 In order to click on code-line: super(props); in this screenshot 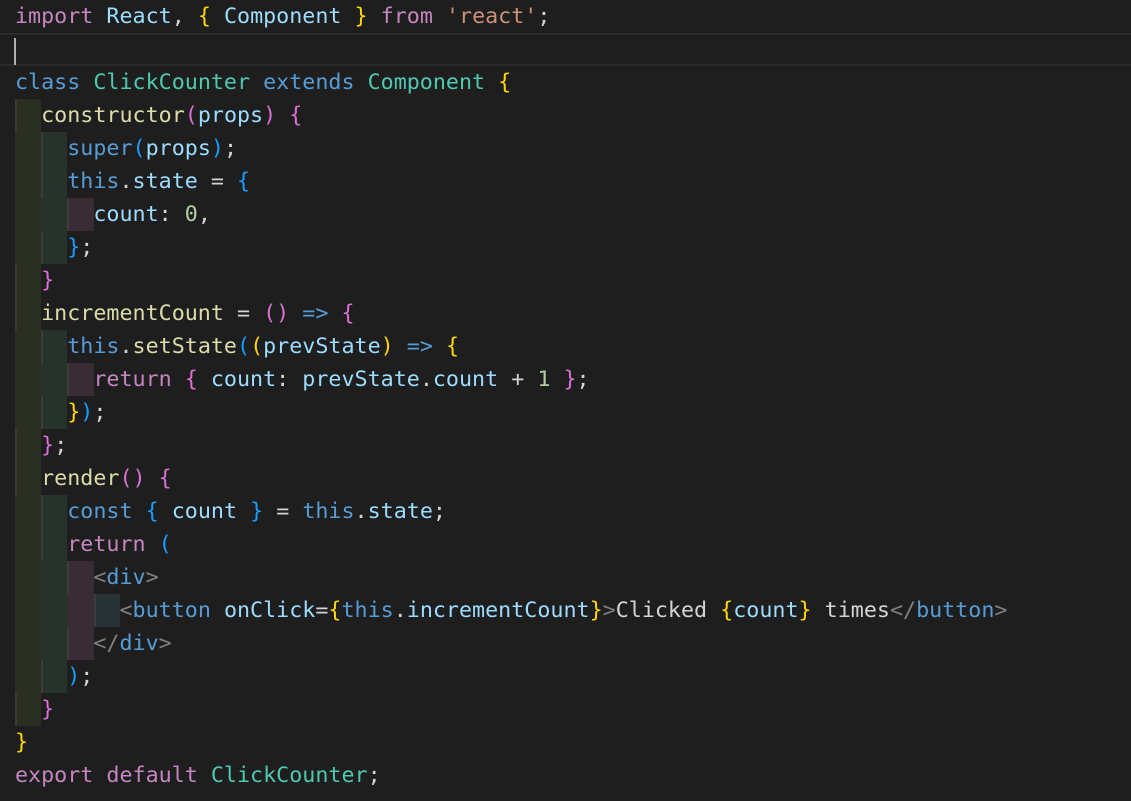, I will do `click(565, 148)`.